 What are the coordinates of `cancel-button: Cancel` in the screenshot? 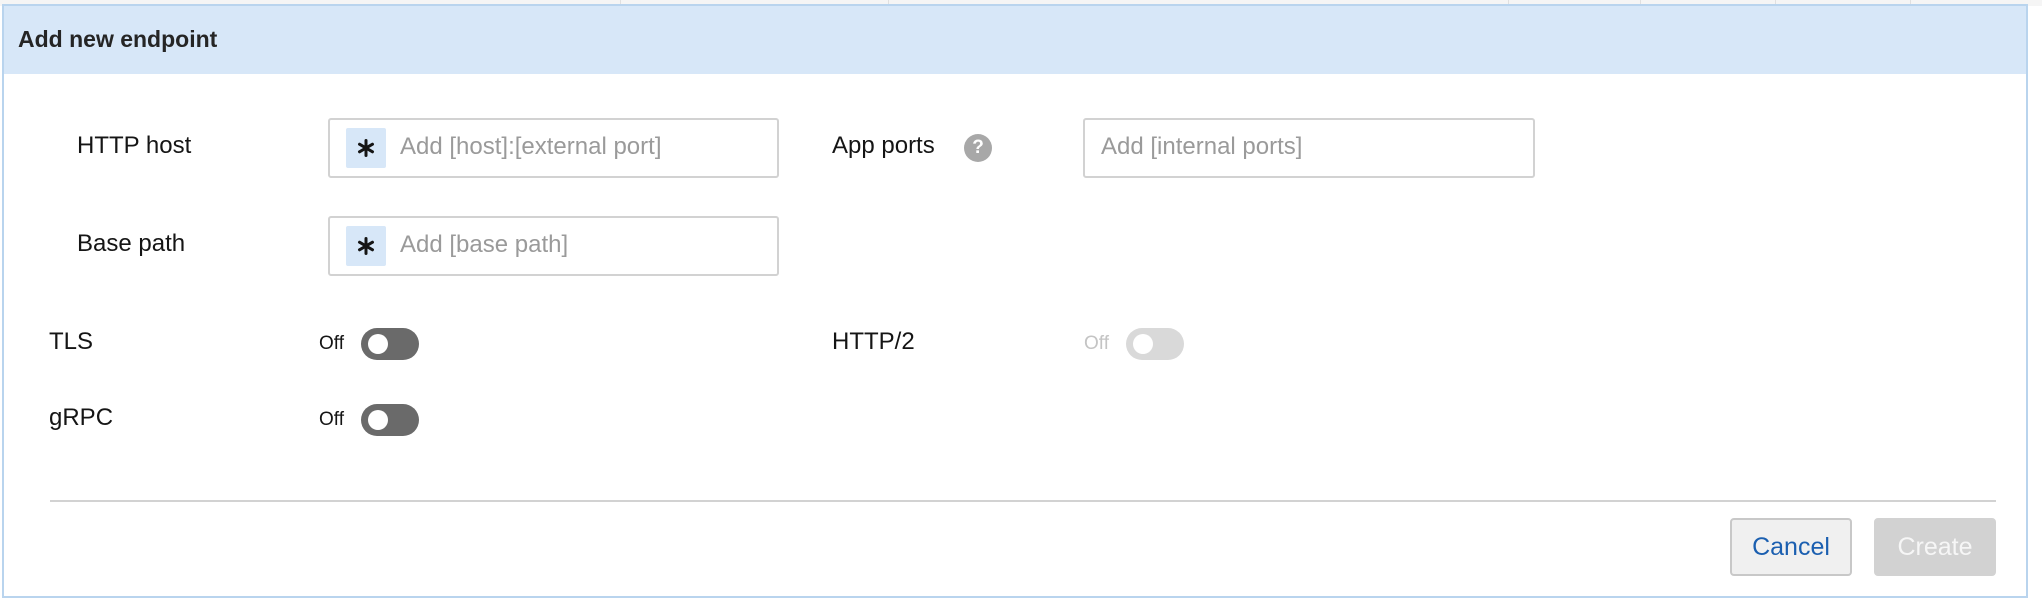 It's located at (1791, 547).